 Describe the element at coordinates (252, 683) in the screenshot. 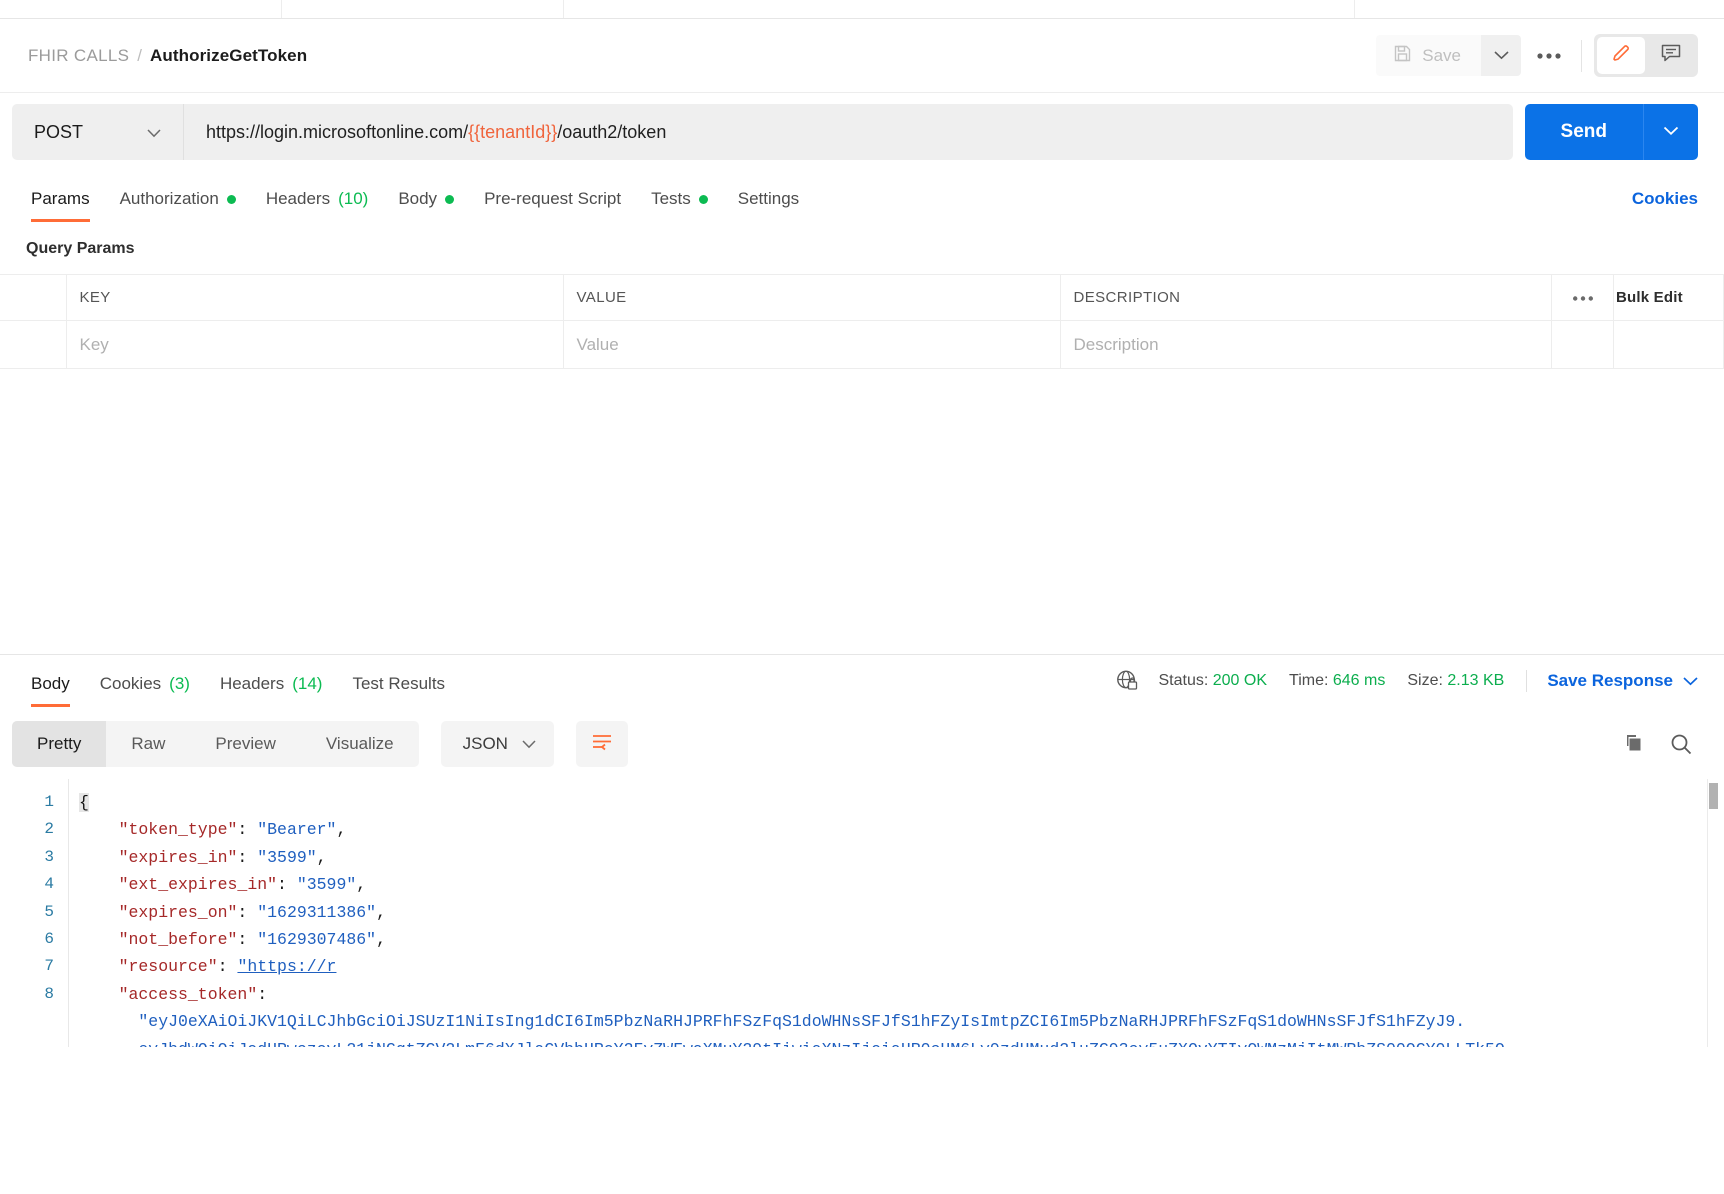

I see `response-tab-headers-label: Headers` at that location.